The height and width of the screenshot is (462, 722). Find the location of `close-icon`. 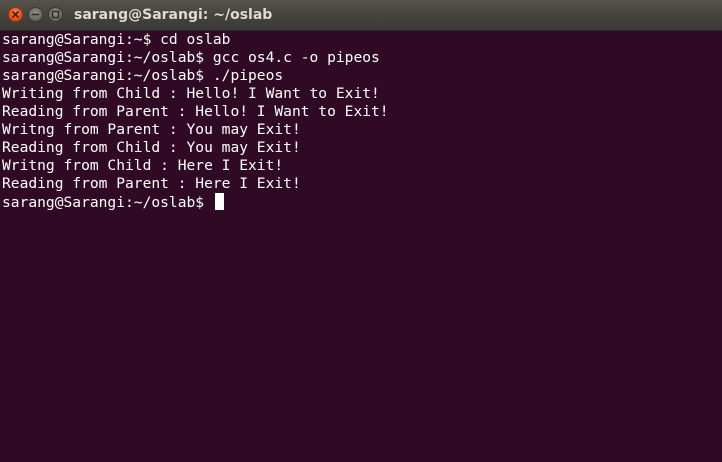

close-icon is located at coordinates (15, 14).